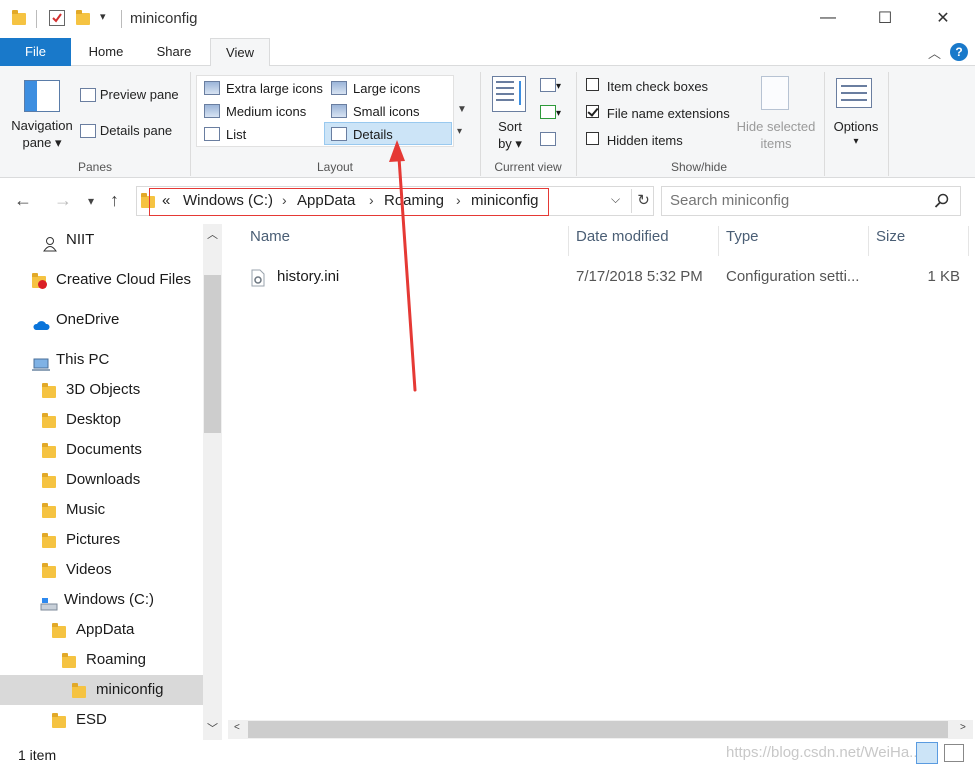 The height and width of the screenshot is (770, 975). I want to click on cloud-icon, so click(41, 321).